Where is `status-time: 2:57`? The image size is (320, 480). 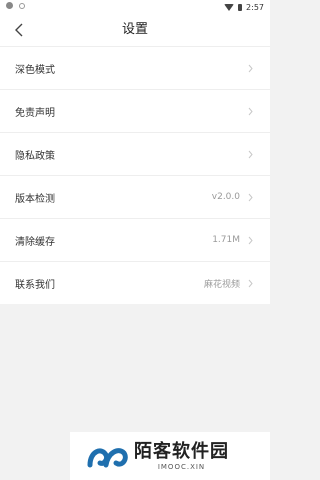
status-time: 2:57 is located at coordinates (255, 7).